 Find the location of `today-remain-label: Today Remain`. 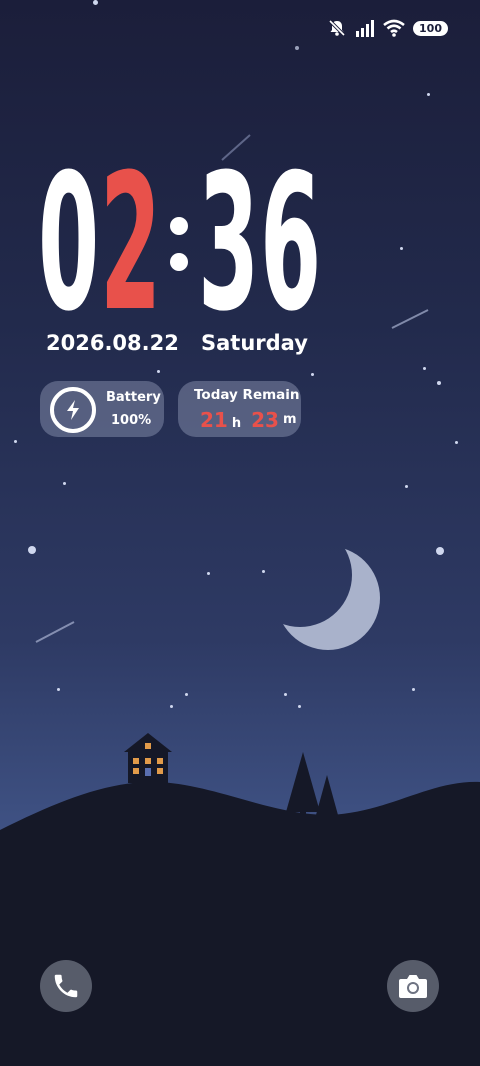

today-remain-label: Today Remain is located at coordinates (247, 395).